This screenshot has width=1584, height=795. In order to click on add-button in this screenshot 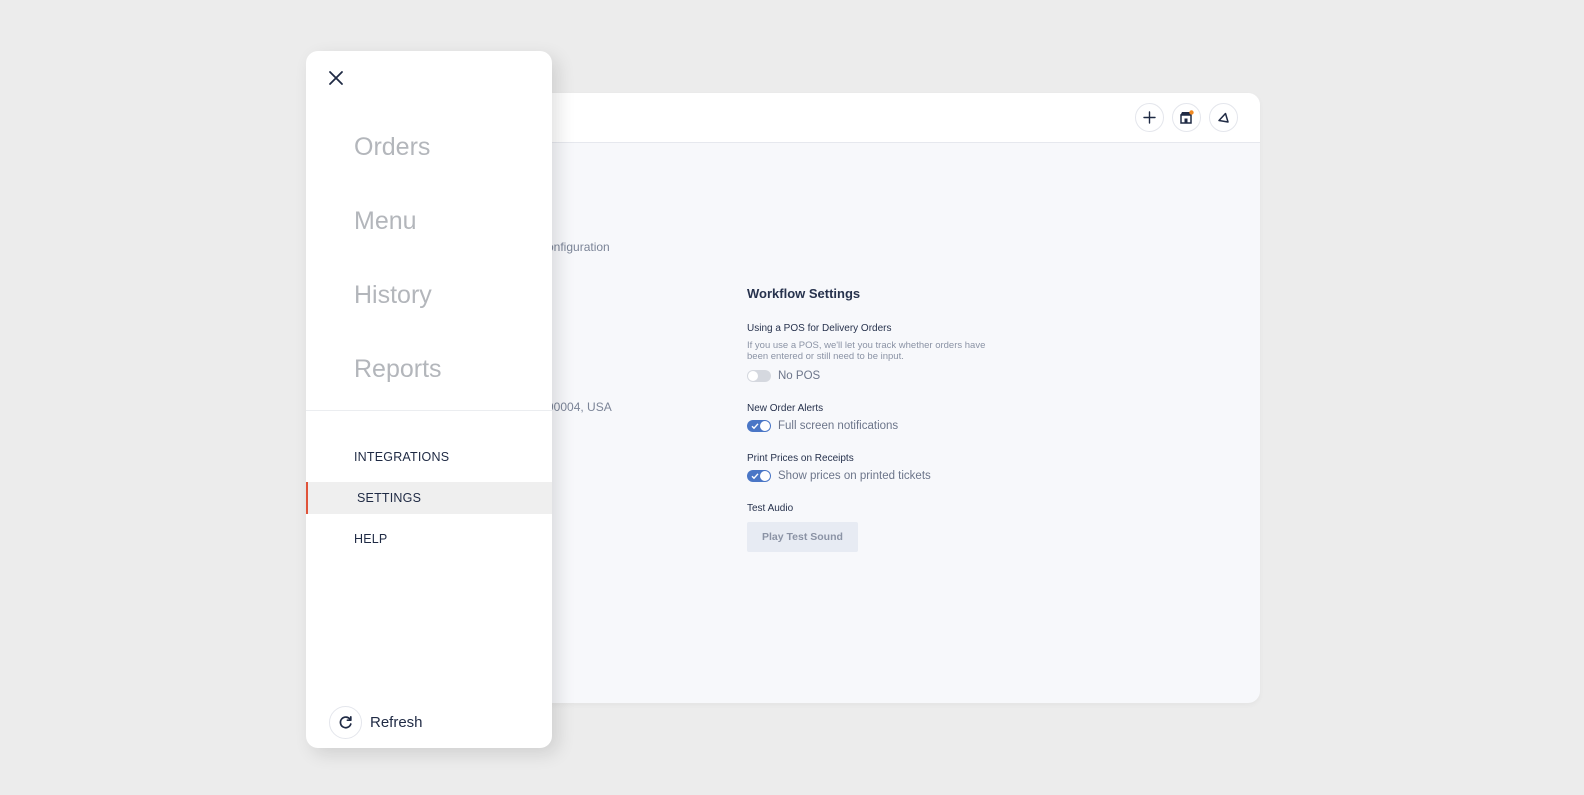, I will do `click(1149, 117)`.